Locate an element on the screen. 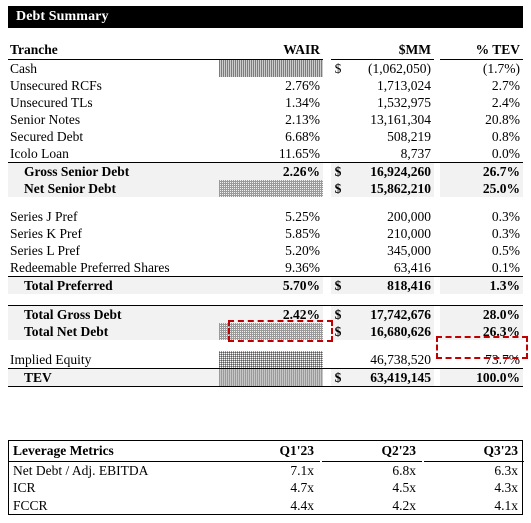  row-label: Cash is located at coordinates (23, 68).